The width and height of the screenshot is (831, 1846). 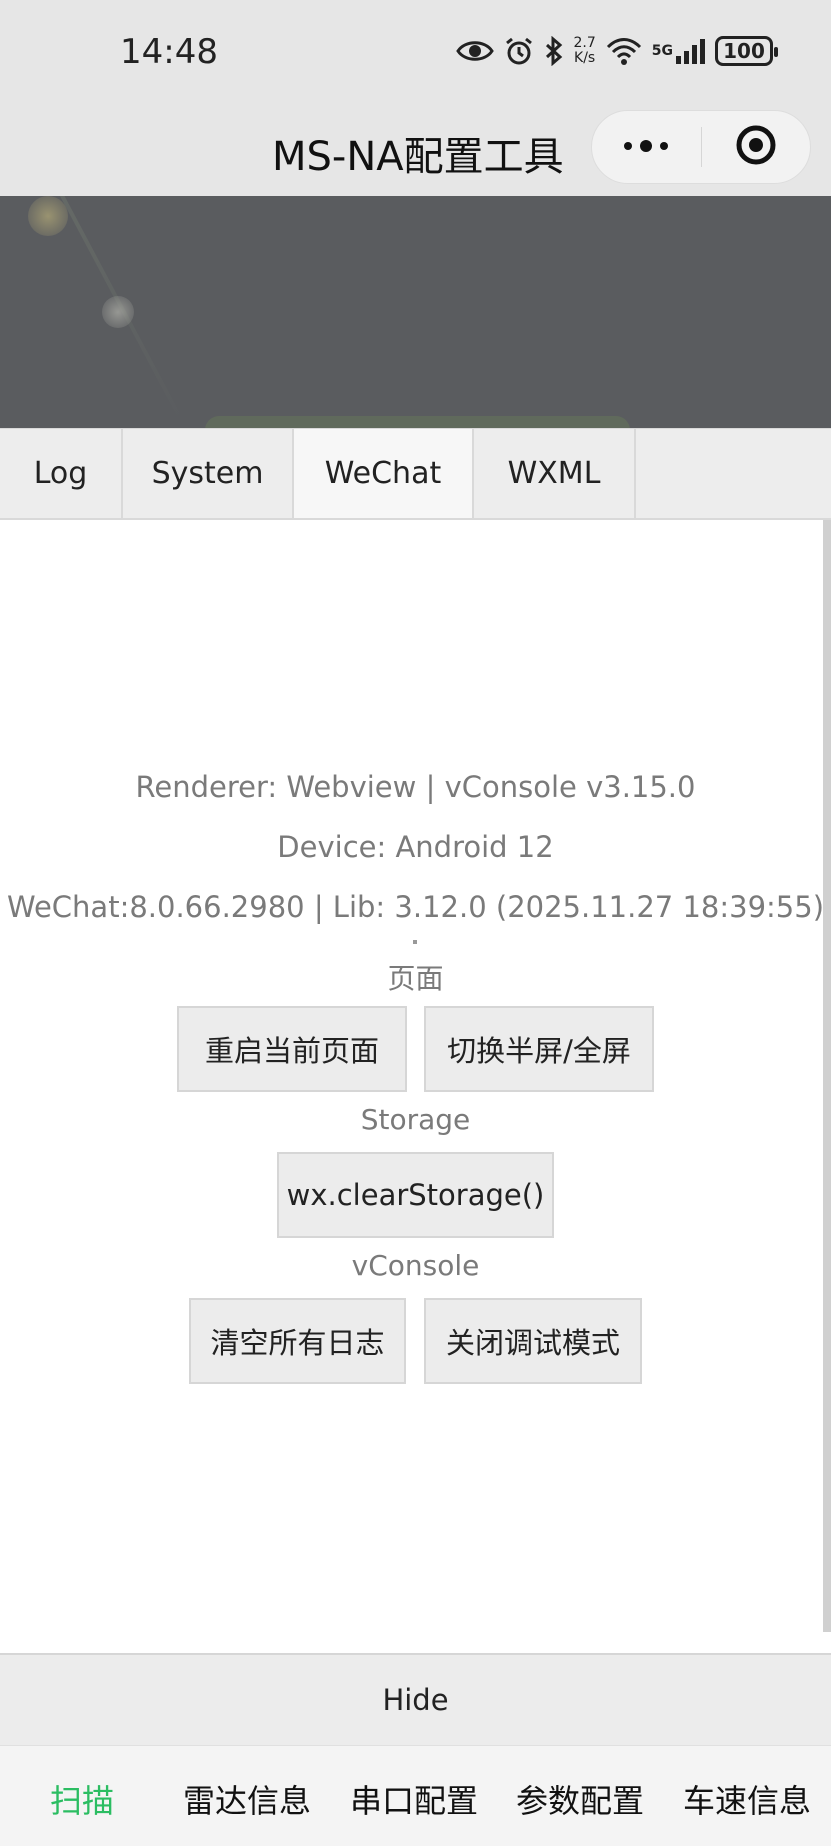 I want to click on tab-wxml: WXML, so click(x=555, y=473).